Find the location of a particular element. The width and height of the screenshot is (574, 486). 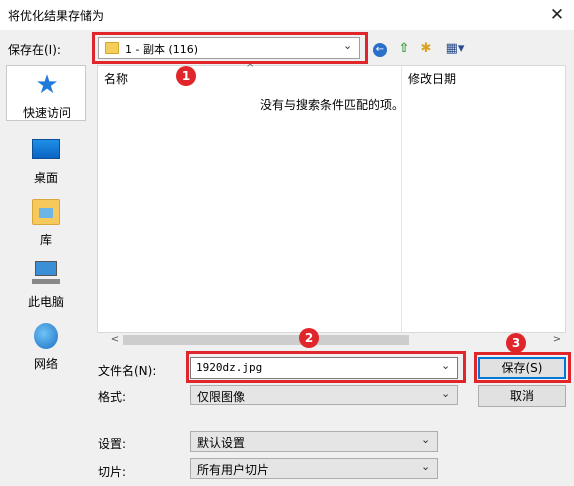

places-bar: ★ 快速访问 桌面 库 此电脑 网络 is located at coordinates (46, 222).